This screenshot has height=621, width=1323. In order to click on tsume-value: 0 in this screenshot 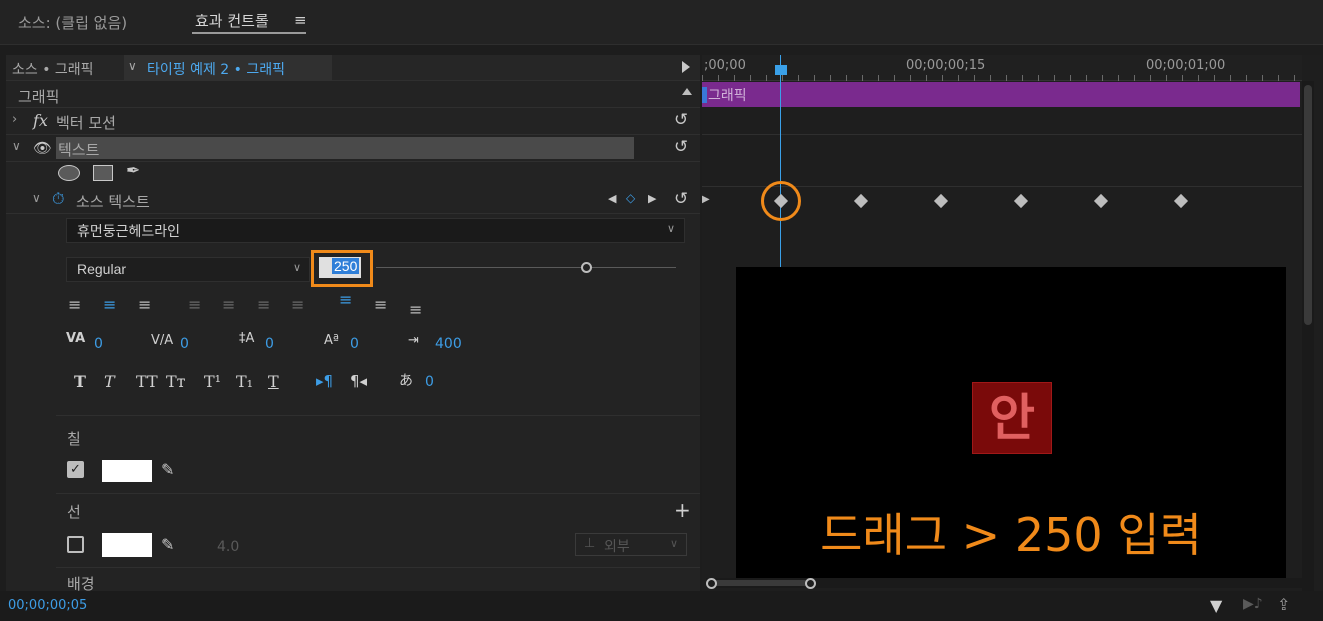, I will do `click(429, 382)`.